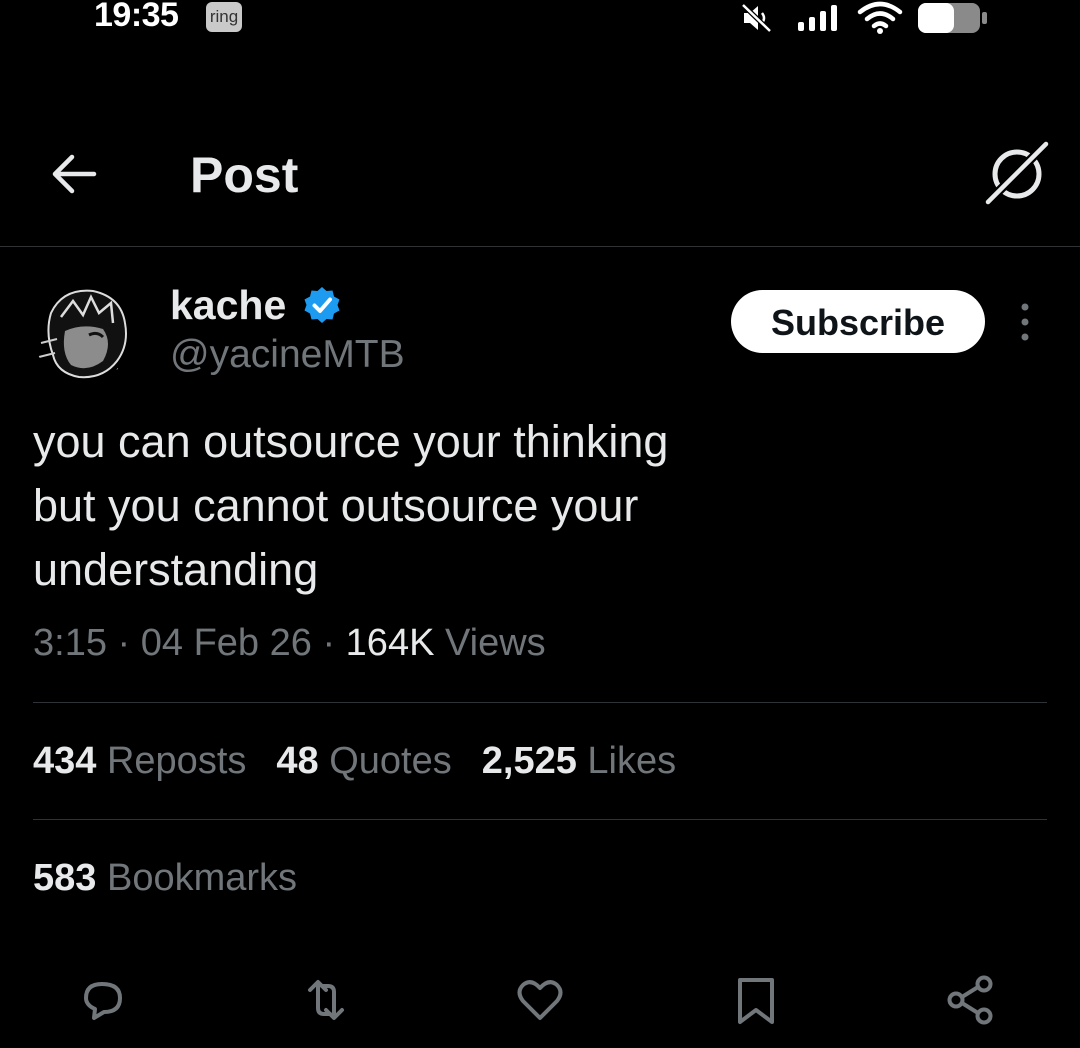 Image resolution: width=1080 pixels, height=1048 pixels. What do you see at coordinates (70, 643) in the screenshot?
I see `post-time: 3:15` at bounding box center [70, 643].